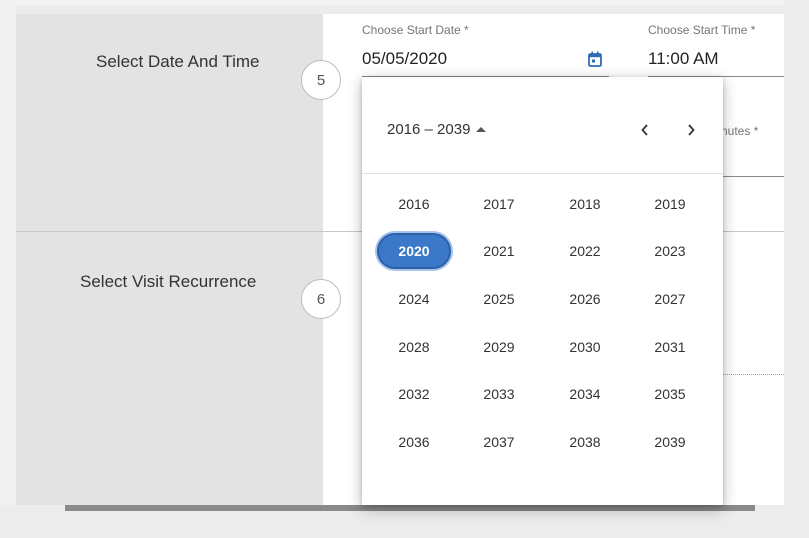 The image size is (809, 538). What do you see at coordinates (585, 251) in the screenshot?
I see `year-option: 2022` at bounding box center [585, 251].